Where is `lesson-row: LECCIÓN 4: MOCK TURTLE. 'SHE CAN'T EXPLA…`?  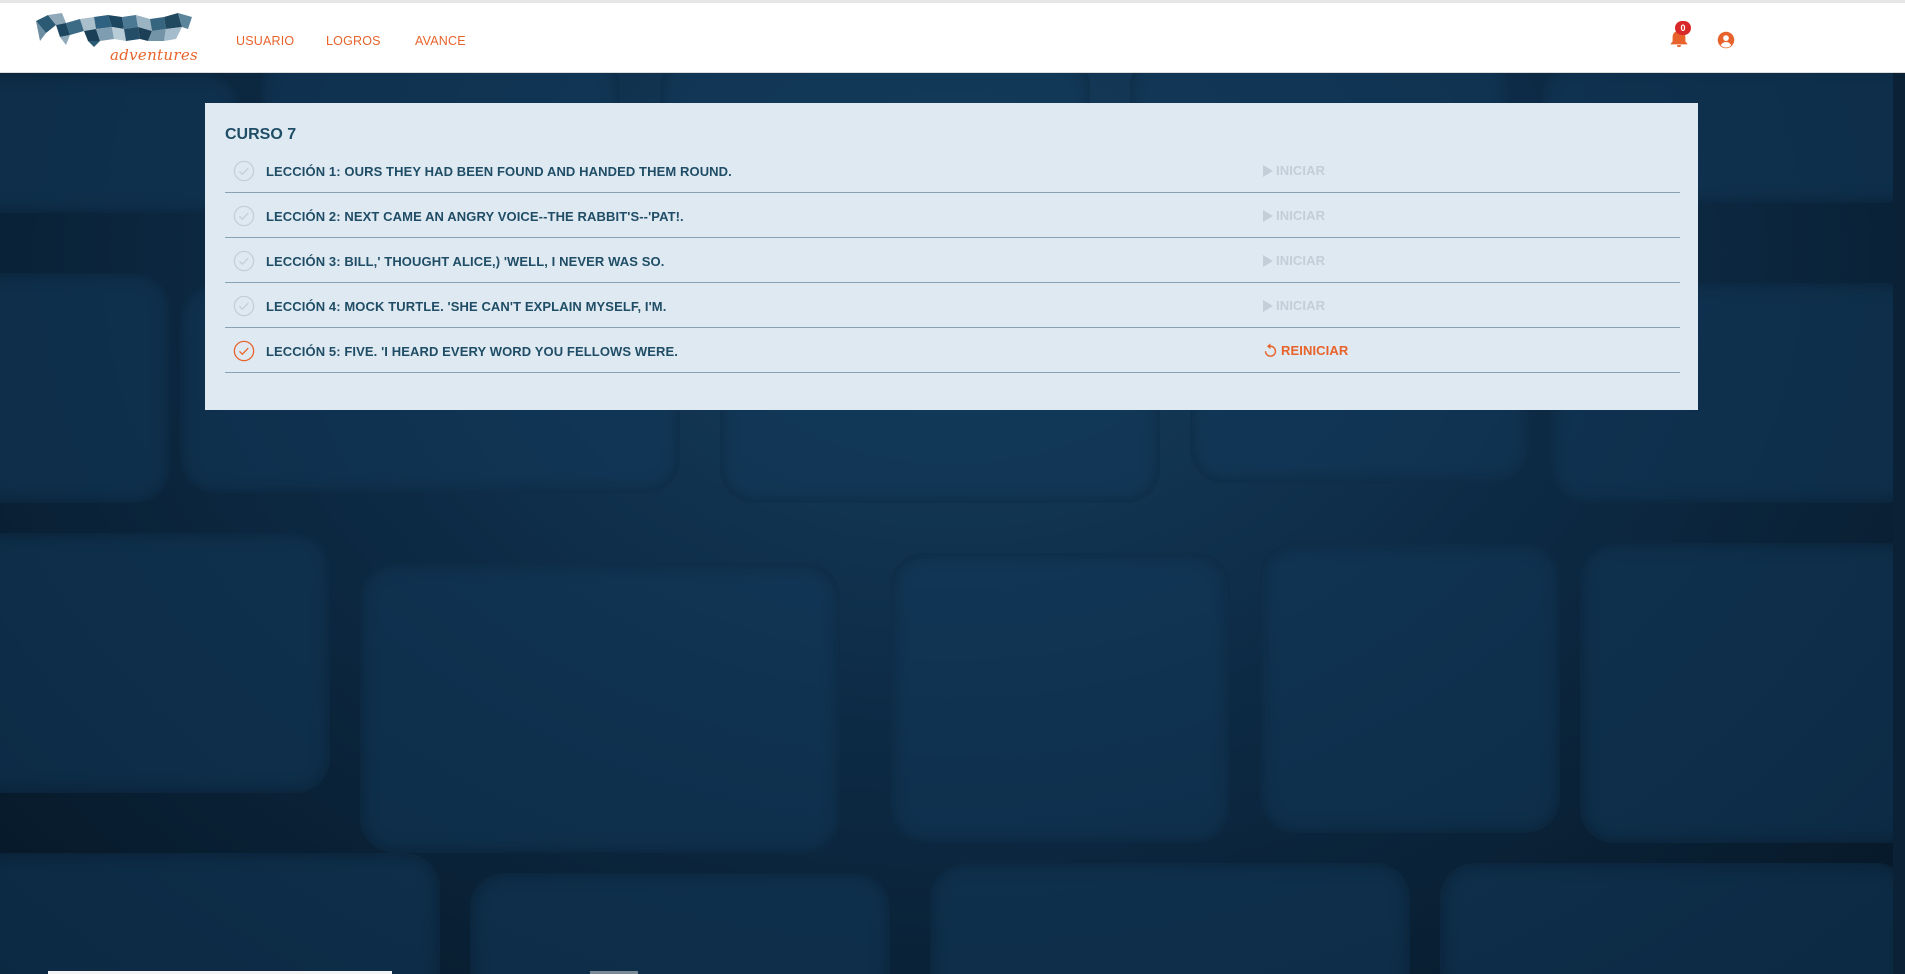
lesson-row: LECCIÓN 4: MOCK TURTLE. 'SHE CAN'T EXPLA… is located at coordinates (952, 305).